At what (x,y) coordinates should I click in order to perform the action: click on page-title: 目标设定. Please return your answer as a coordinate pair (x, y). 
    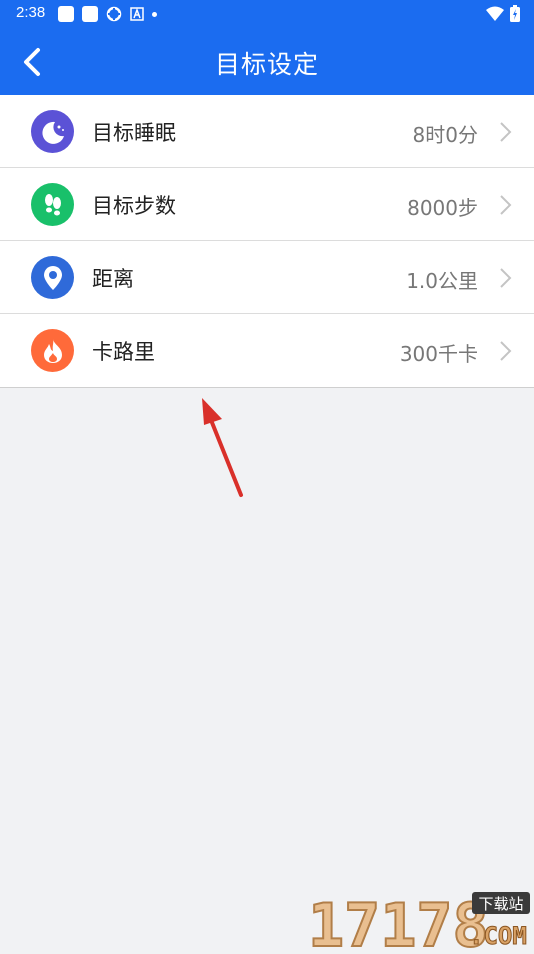
    Looking at the image, I should click on (266, 64).